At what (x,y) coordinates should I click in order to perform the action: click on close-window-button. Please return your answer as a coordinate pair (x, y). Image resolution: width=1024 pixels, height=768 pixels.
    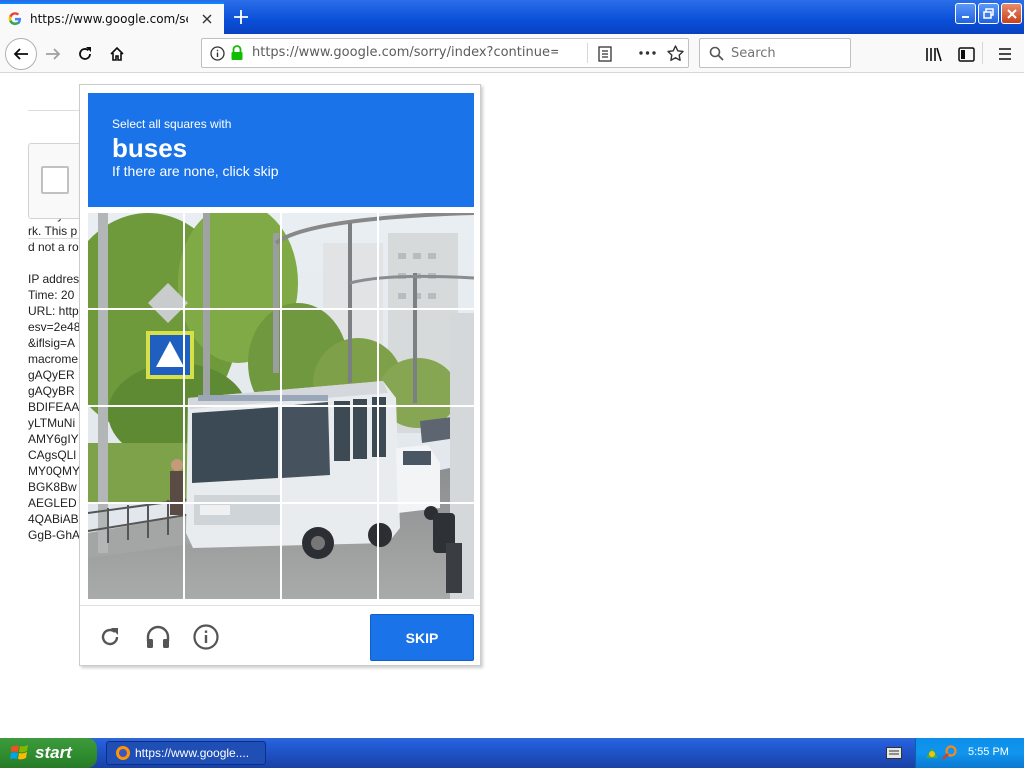
    Looking at the image, I should click on (1011, 13).